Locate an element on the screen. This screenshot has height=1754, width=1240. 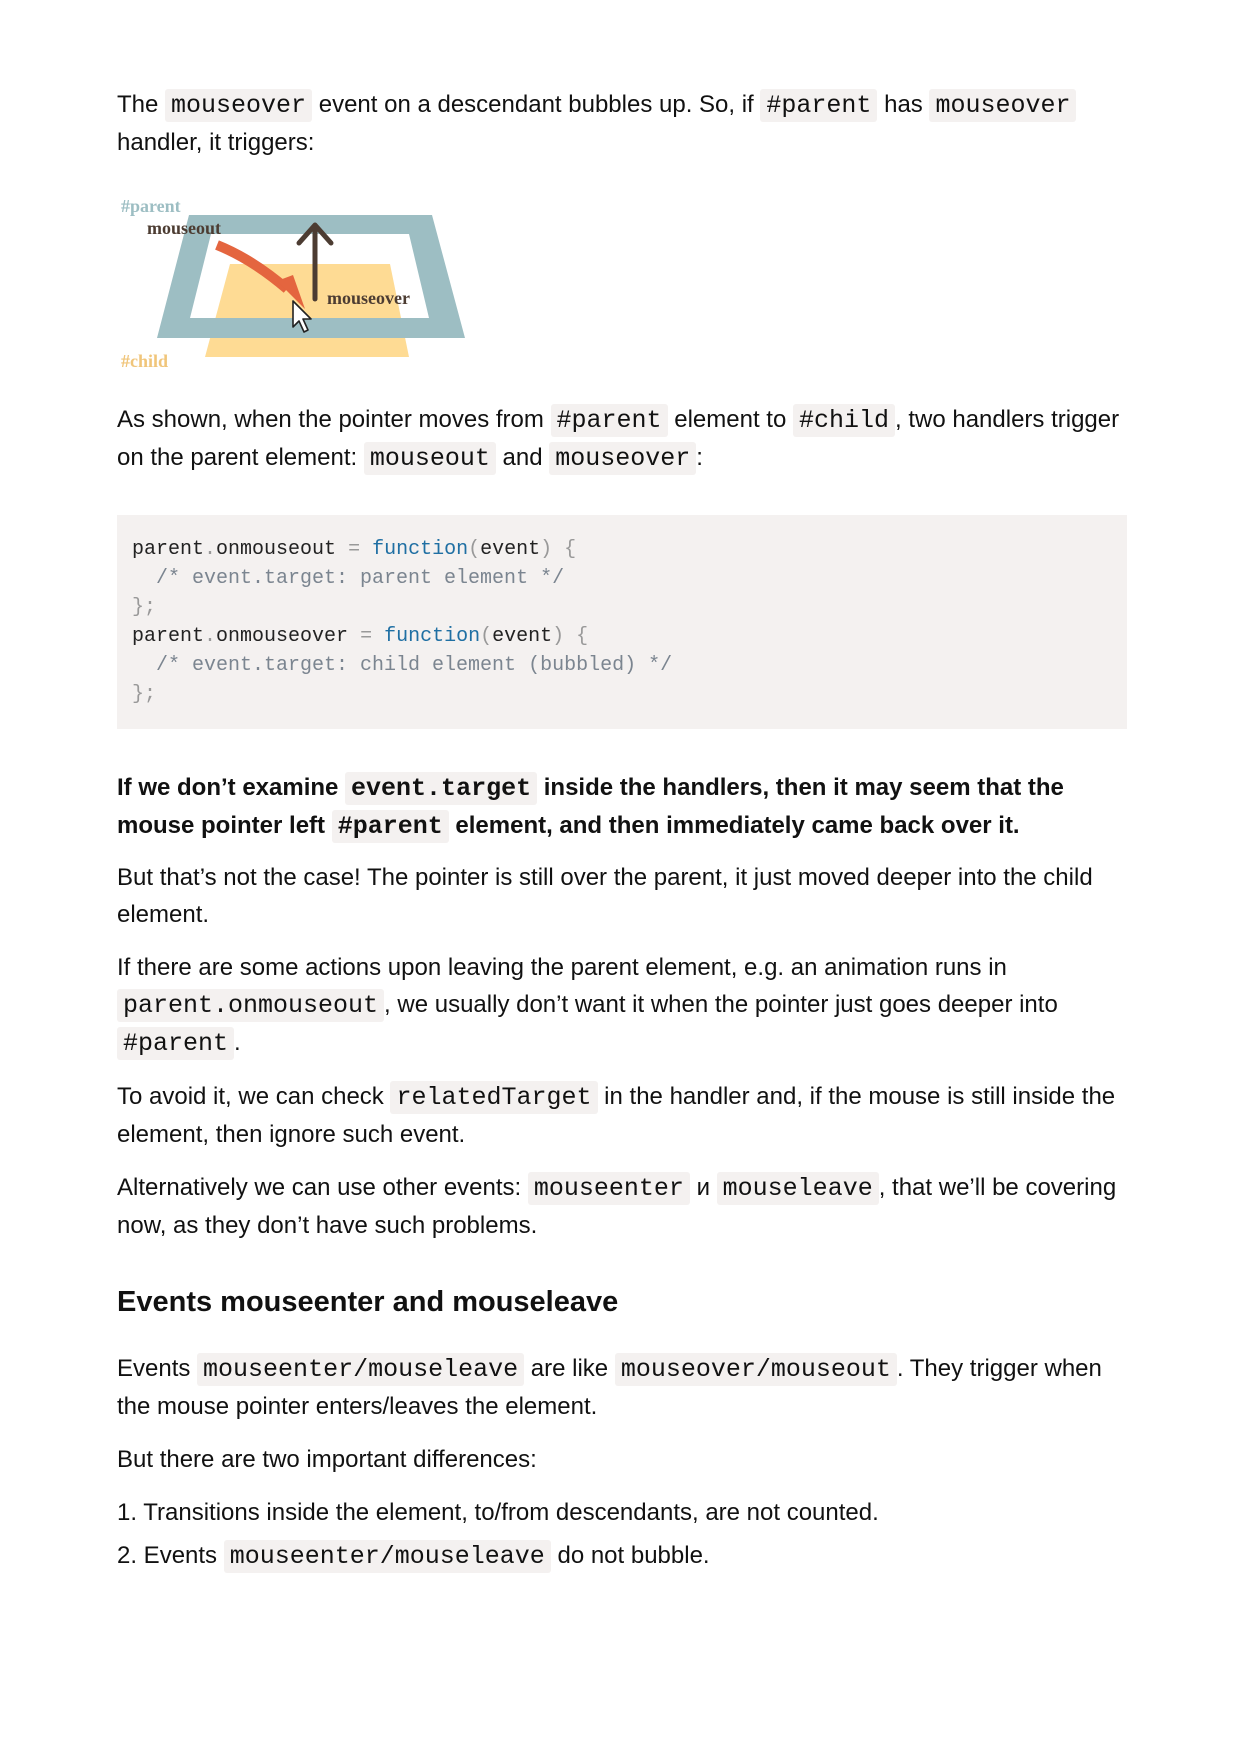
code-token: onmouseover is located at coordinates (282, 636).